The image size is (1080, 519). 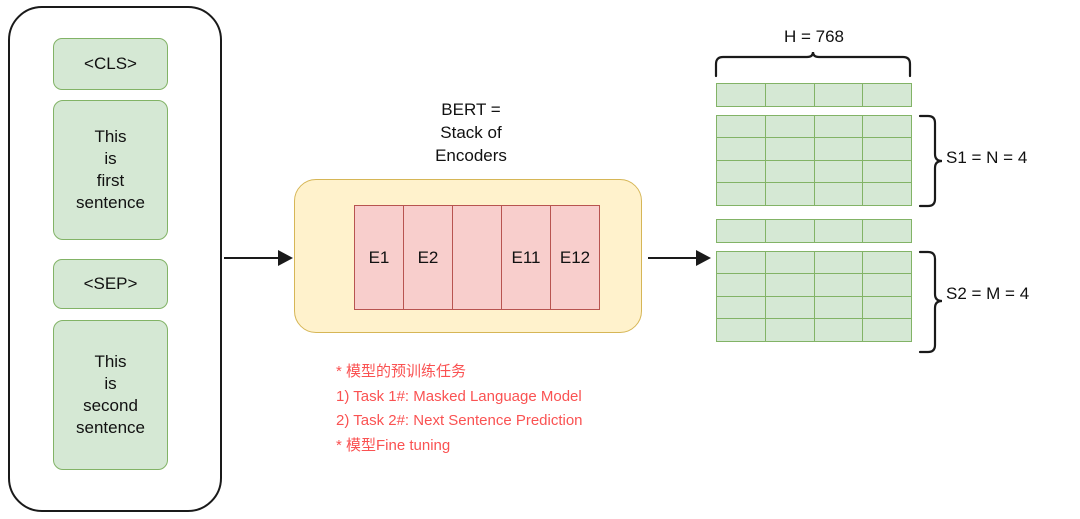 I want to click on token-label-second-sentence: This is second sentence, so click(x=110, y=394).